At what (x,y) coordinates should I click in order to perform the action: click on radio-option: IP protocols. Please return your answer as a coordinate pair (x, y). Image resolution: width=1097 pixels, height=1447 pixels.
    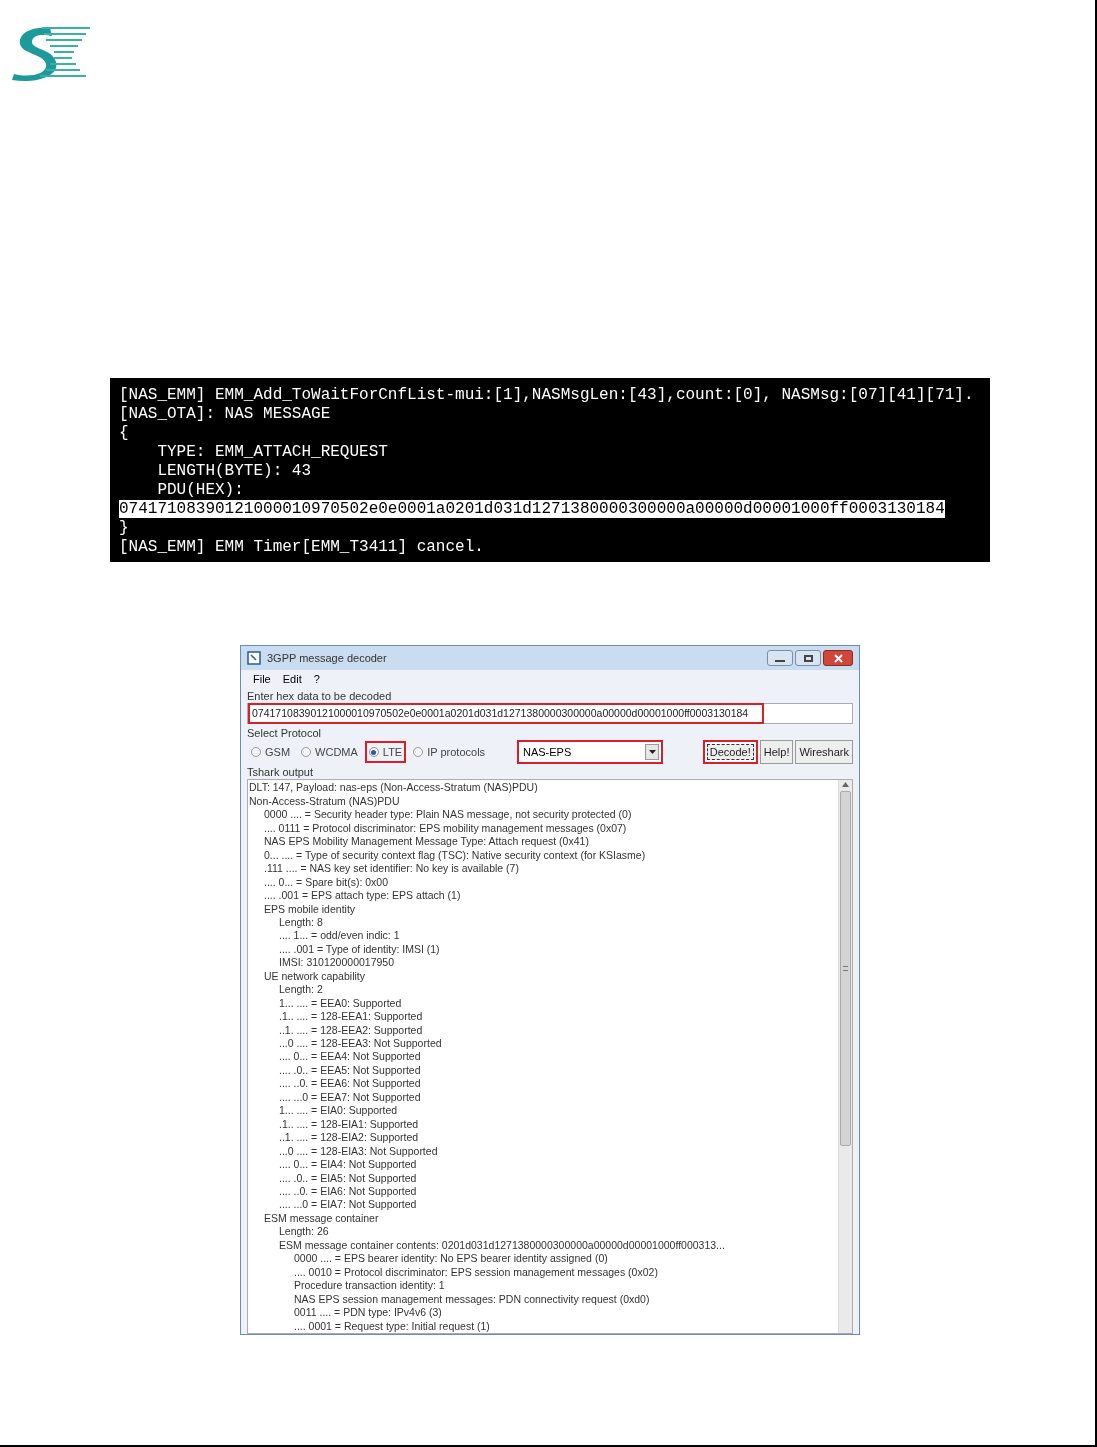
    Looking at the image, I should click on (449, 752).